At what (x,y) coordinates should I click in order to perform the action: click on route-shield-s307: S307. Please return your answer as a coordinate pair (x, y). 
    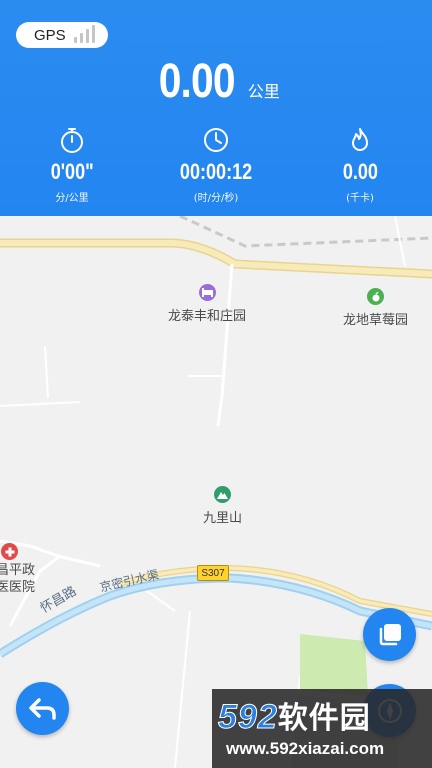
    Looking at the image, I should click on (213, 573).